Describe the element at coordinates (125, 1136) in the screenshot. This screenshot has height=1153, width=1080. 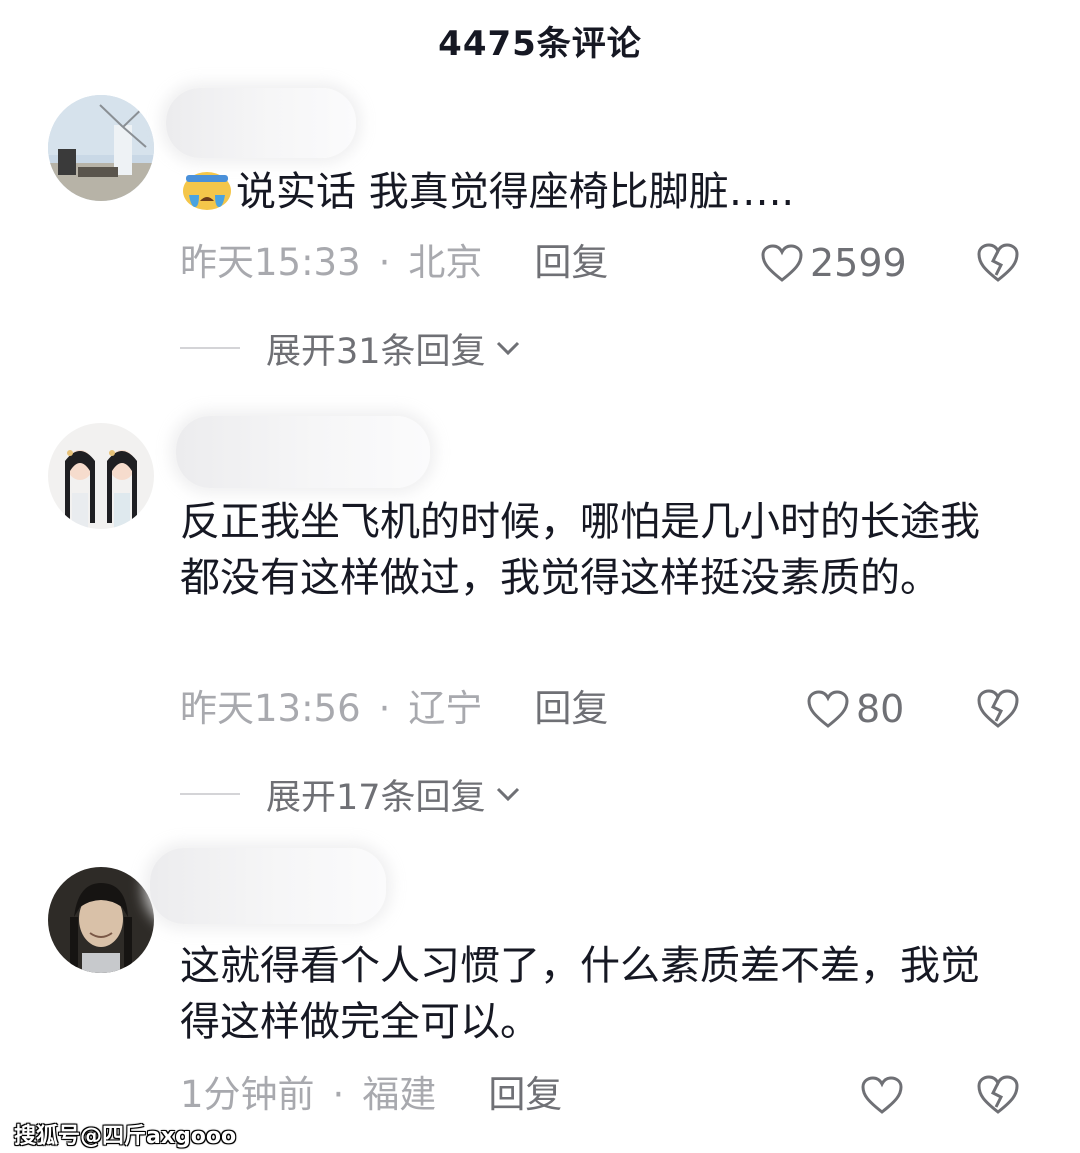
I see `watermark-text: 搜狐号@四斤axgooo` at that location.